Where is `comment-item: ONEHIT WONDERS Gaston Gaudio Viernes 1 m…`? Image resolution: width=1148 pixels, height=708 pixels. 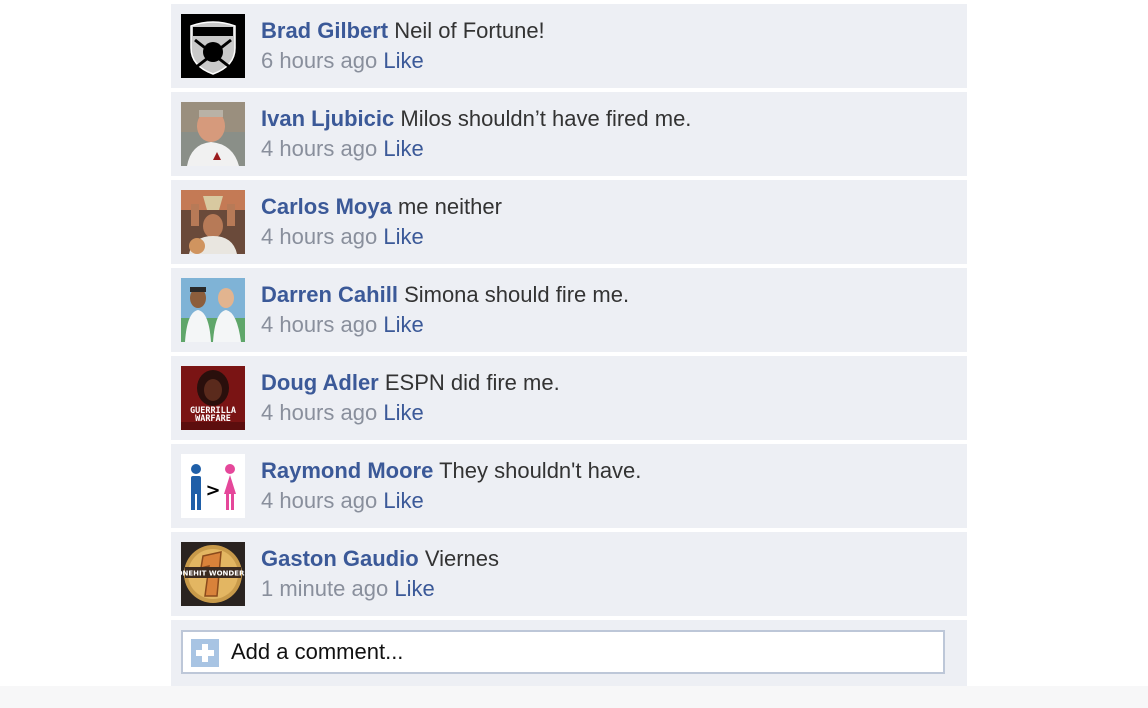
comment-item: ONEHIT WONDERS Gaston Gaudio Viernes 1 m… is located at coordinates (569, 574).